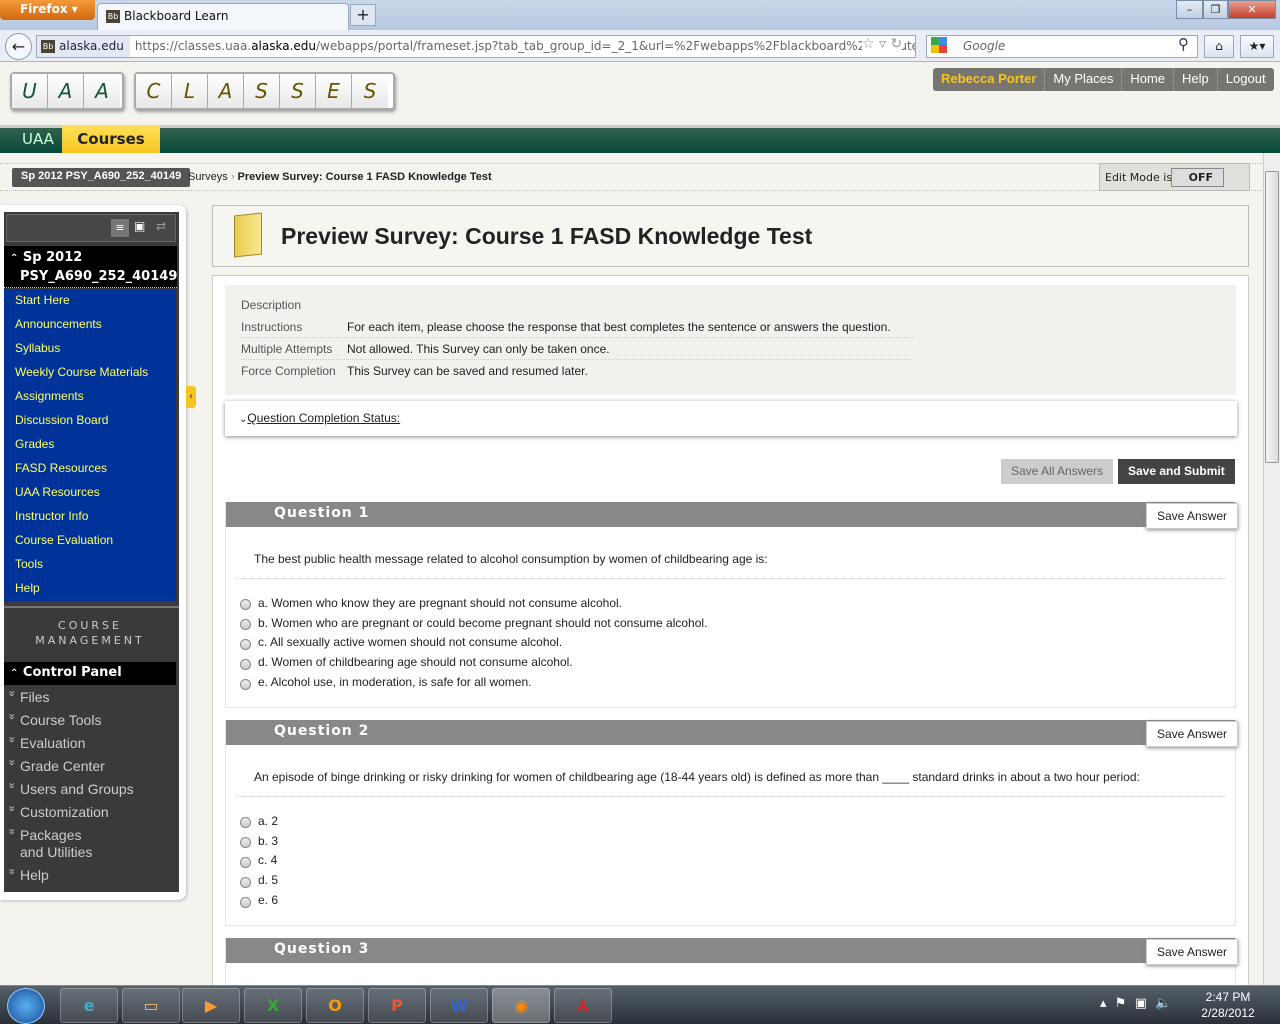  Describe the element at coordinates (583, 1005) in the screenshot. I see `adobe-reader-icon: ⅄` at that location.